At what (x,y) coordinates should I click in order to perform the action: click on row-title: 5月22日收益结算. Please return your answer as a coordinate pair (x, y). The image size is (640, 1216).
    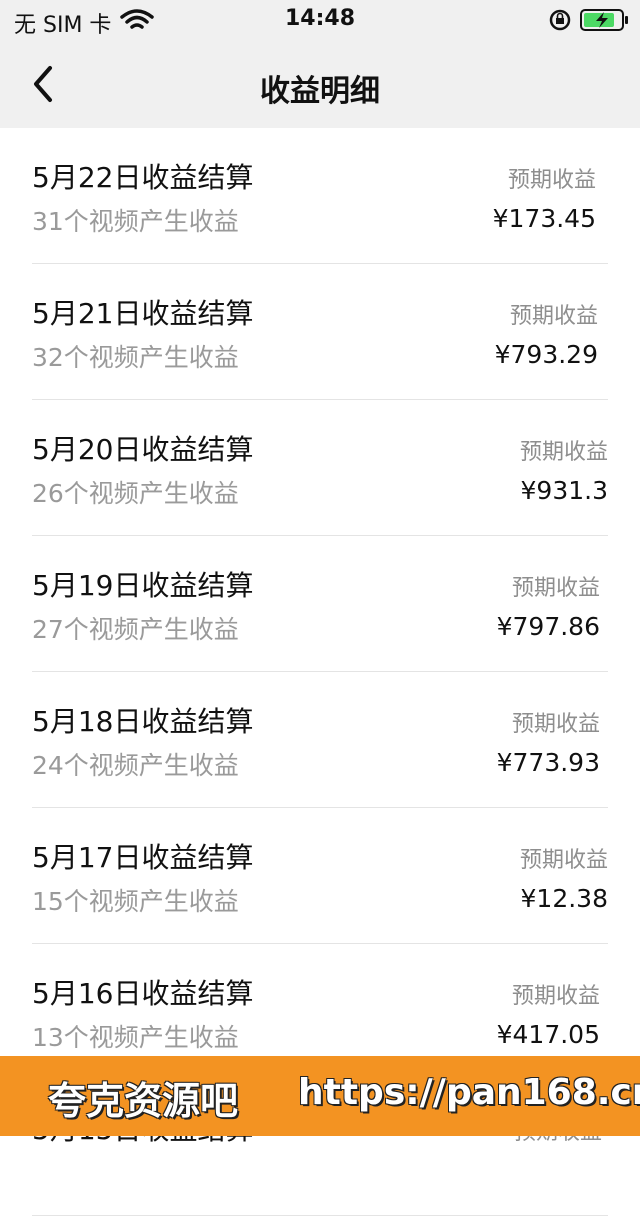
    Looking at the image, I should click on (143, 177).